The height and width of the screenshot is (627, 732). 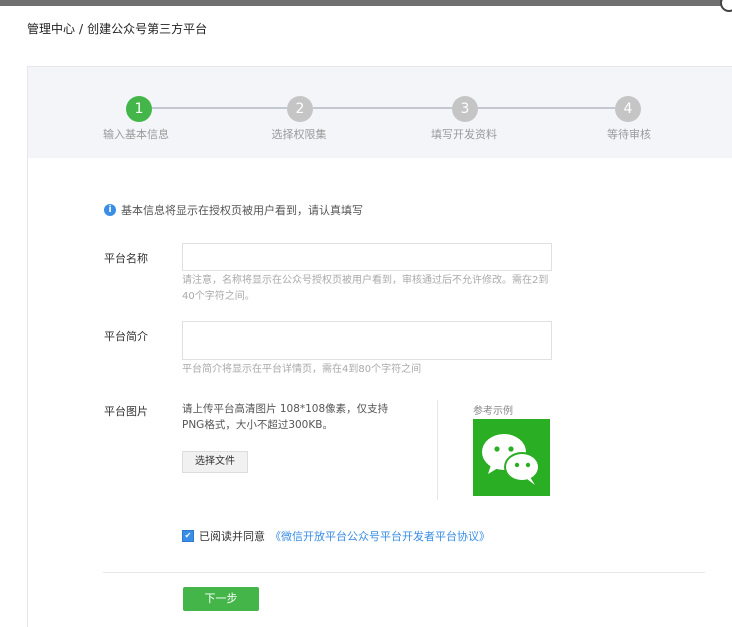 I want to click on reference-example-label: 参考示例, so click(x=493, y=411).